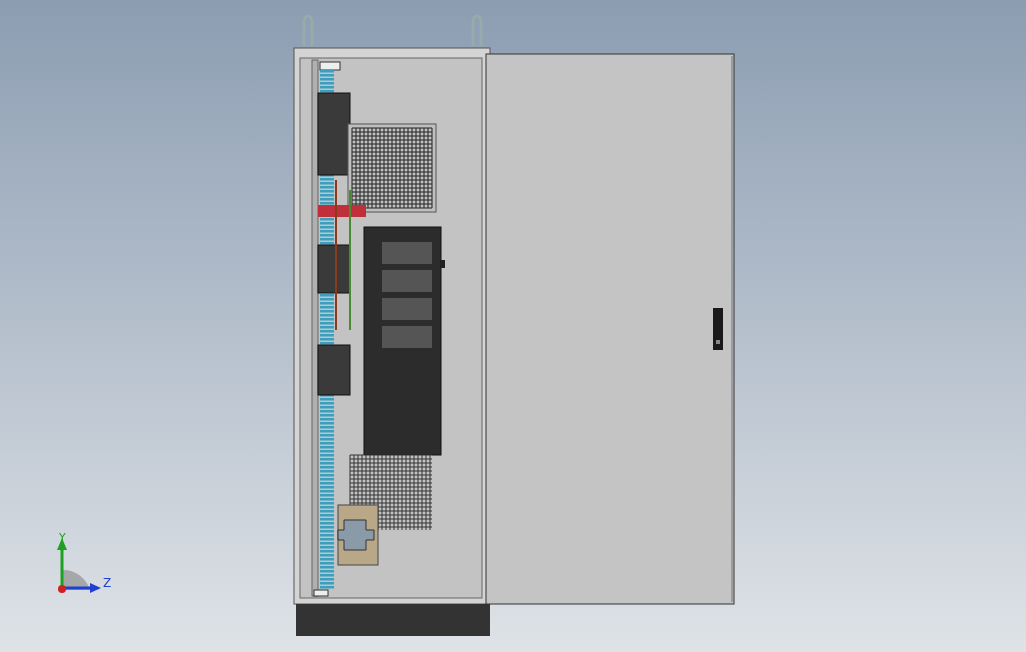  I want to click on axis-label: Z, so click(107, 583).